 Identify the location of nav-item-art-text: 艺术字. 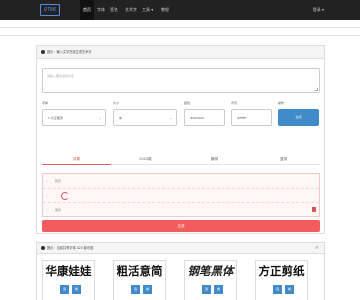
(131, 10).